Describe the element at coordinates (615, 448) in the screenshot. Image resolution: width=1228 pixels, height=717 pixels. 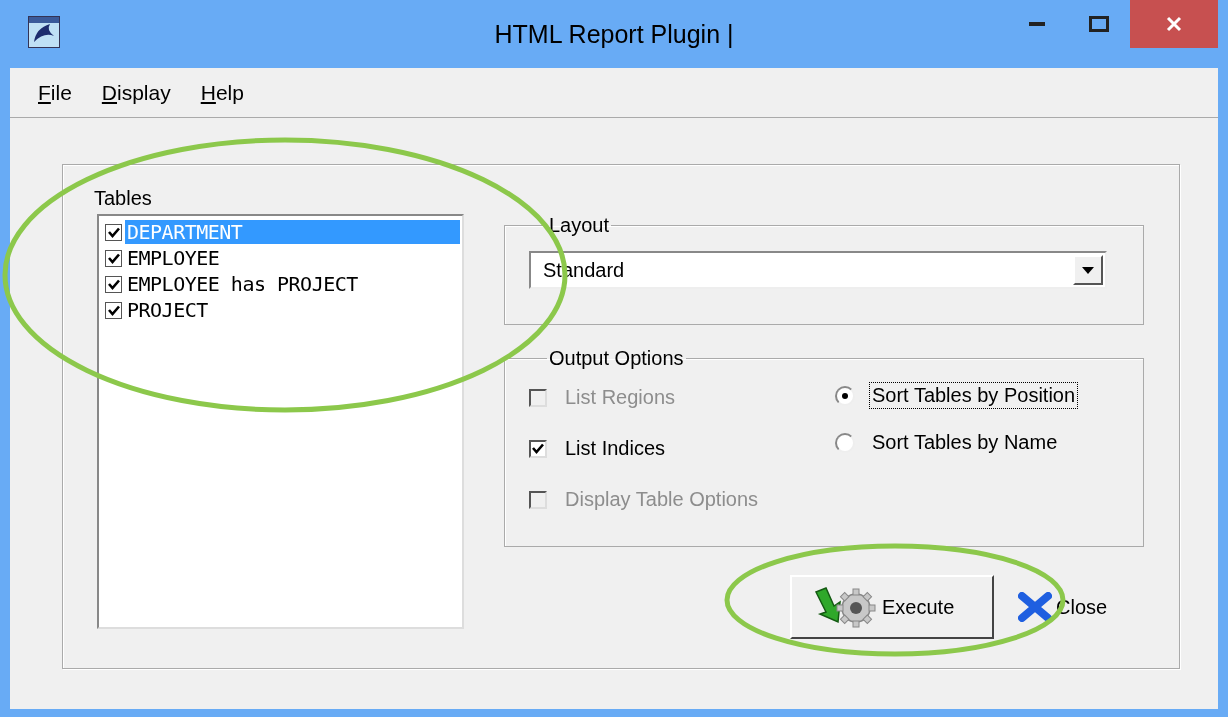
I see `checkbox-label: List Indices` at that location.